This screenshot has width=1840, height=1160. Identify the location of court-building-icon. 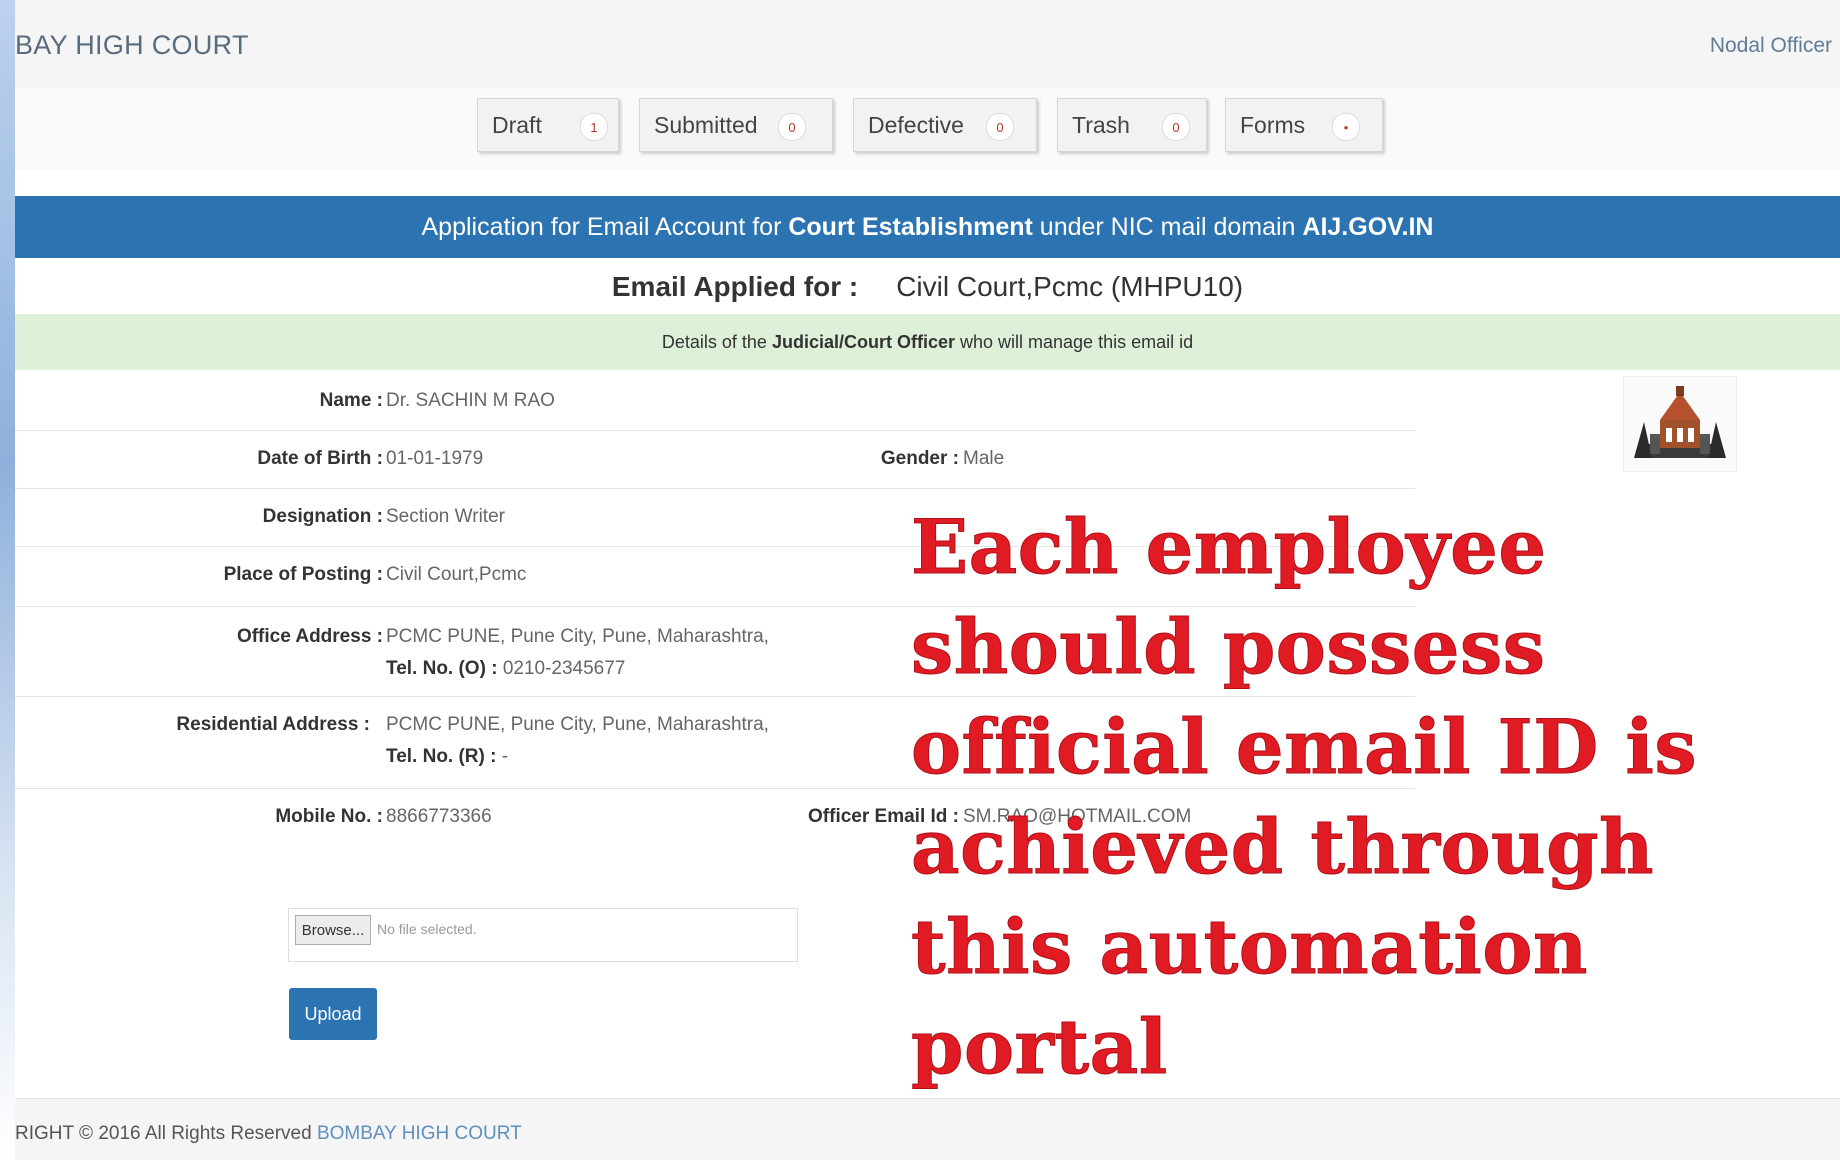
(1680, 422).